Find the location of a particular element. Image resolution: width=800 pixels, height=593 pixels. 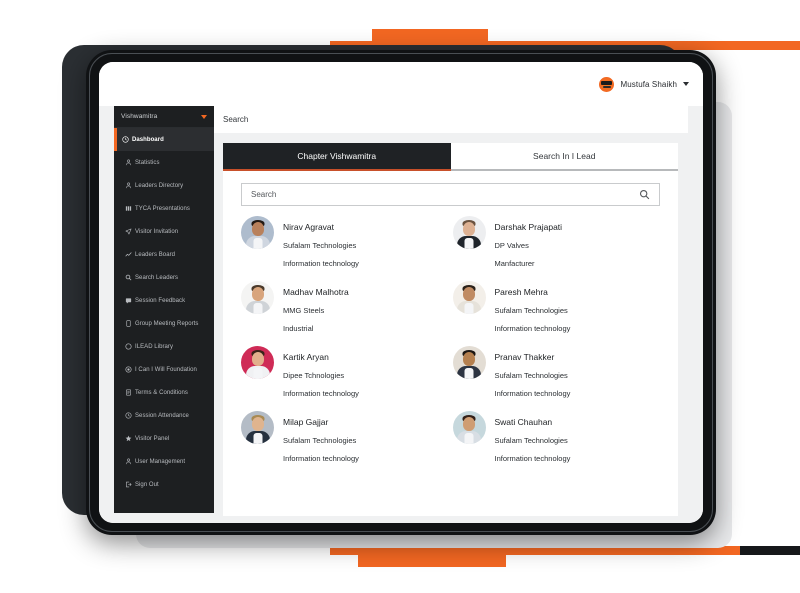

contact-company: MMG Steels is located at coordinates (304, 310).